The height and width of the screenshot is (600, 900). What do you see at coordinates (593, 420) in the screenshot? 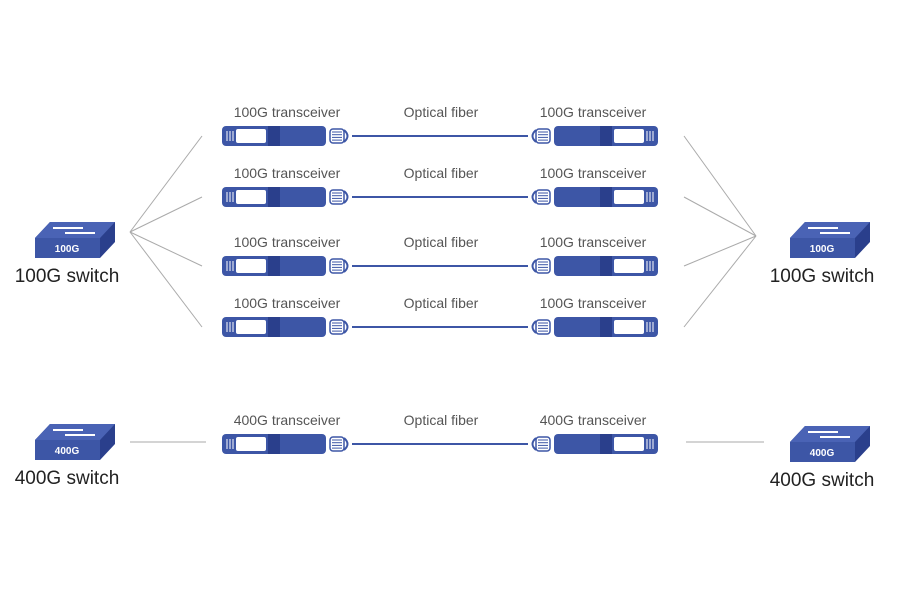
I see `transceiver-label-right: 400G transceiver` at bounding box center [593, 420].